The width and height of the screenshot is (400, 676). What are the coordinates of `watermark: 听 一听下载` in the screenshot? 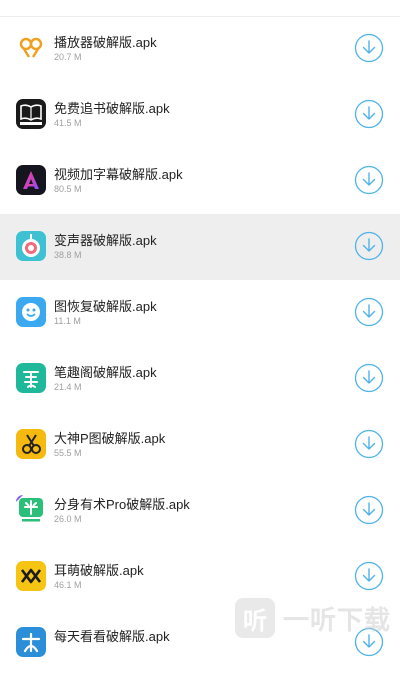 It's located at (317, 618).